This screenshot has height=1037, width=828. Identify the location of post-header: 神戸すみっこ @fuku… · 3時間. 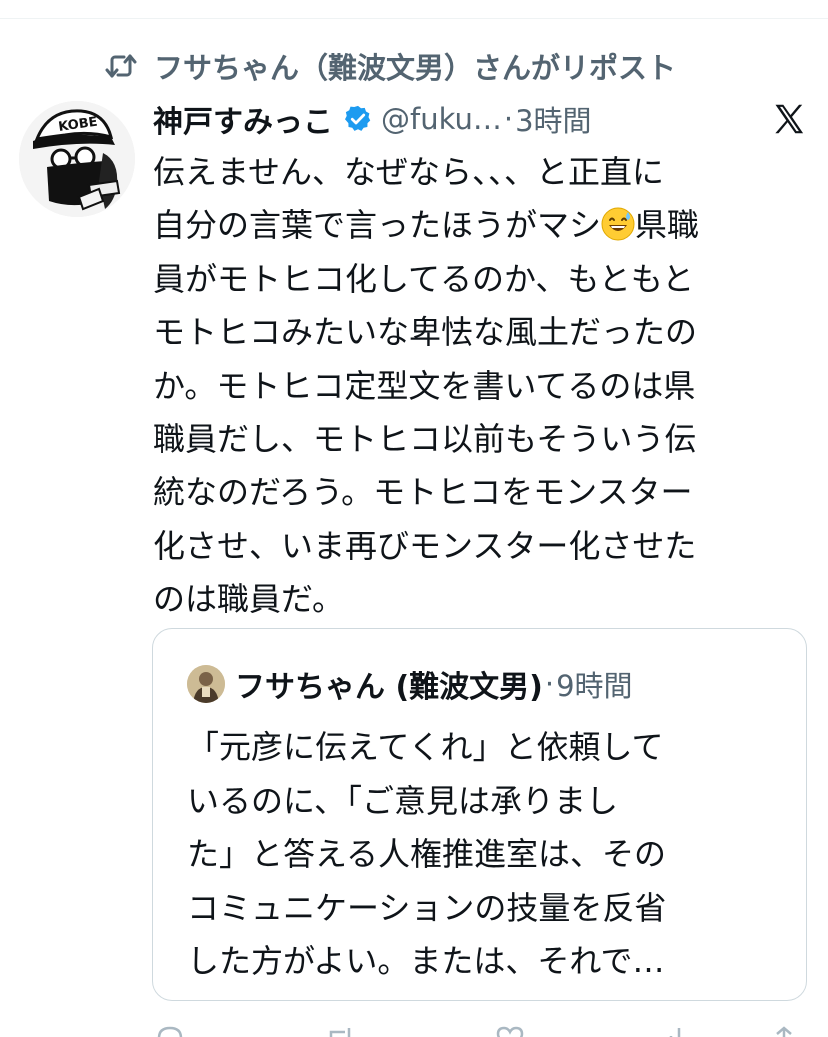
(372, 119).